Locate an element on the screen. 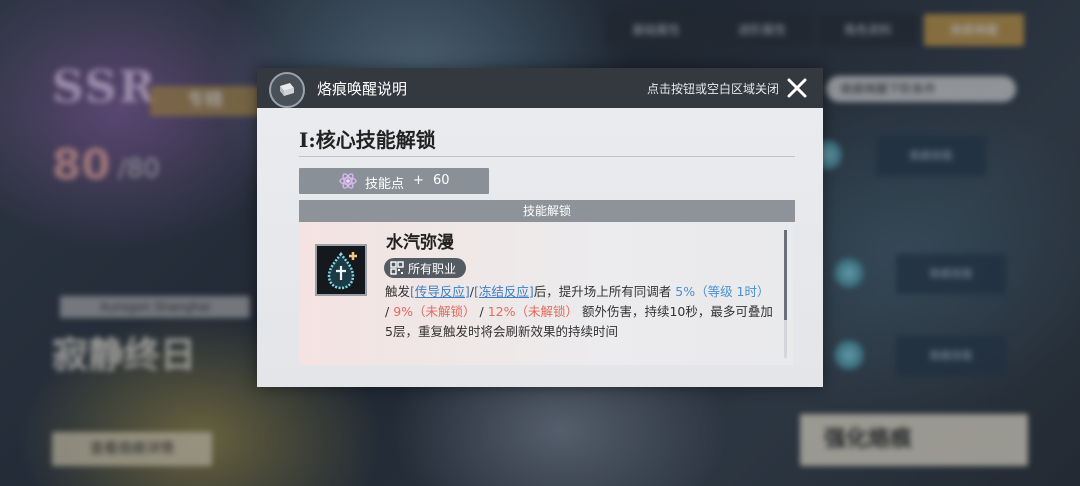  unlock-header: 技能解锁 is located at coordinates (547, 211).